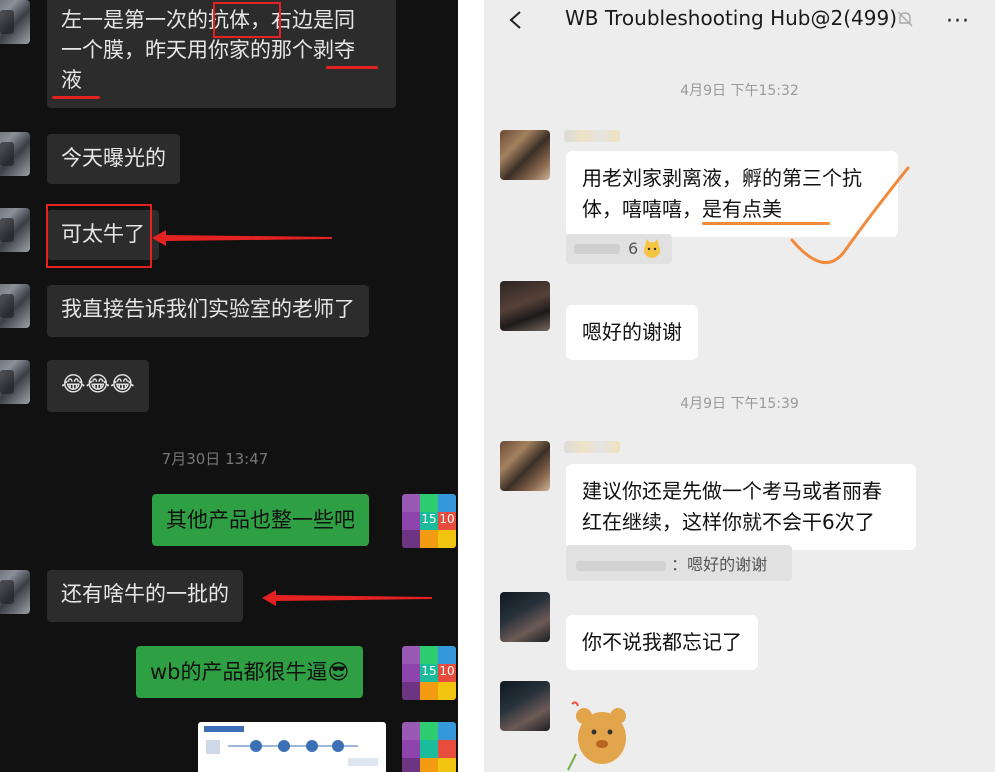 The image size is (995, 772). I want to click on message-bubble: 今天曝光的, so click(113, 159).